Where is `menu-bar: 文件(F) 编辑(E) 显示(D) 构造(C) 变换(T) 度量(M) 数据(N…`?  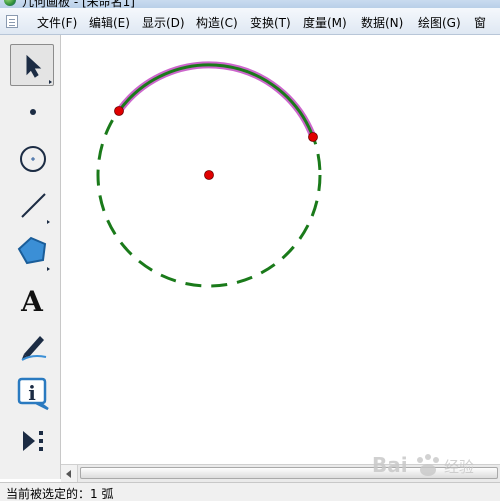
menu-bar: 文件(F) 编辑(E) 显示(D) 构造(C) 变换(T) 度量(M) 数据(N… is located at coordinates (250, 21).